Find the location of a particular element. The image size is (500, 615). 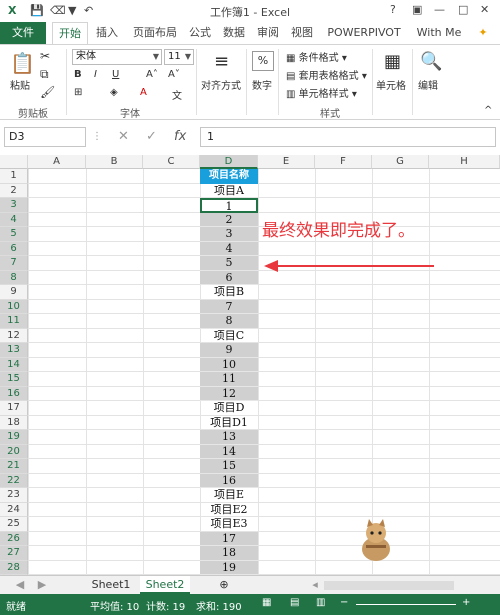

column-header-f: F is located at coordinates (343, 162).